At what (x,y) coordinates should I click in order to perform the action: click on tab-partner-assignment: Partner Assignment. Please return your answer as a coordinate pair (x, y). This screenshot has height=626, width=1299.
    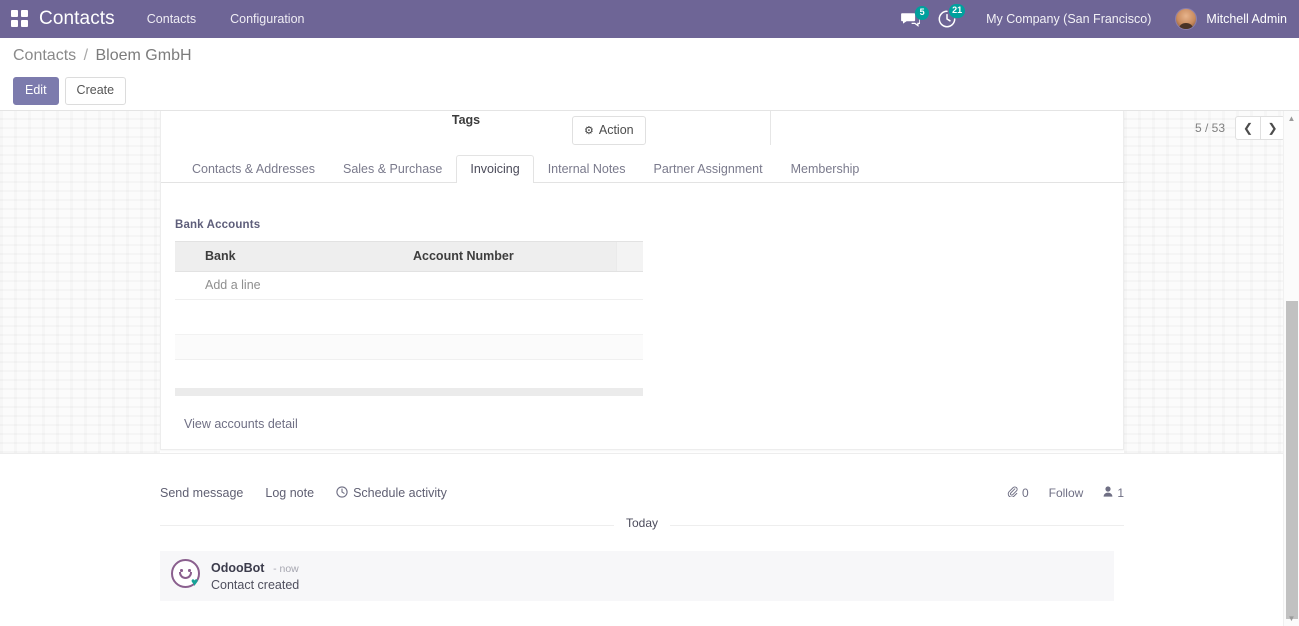
    Looking at the image, I should click on (708, 169).